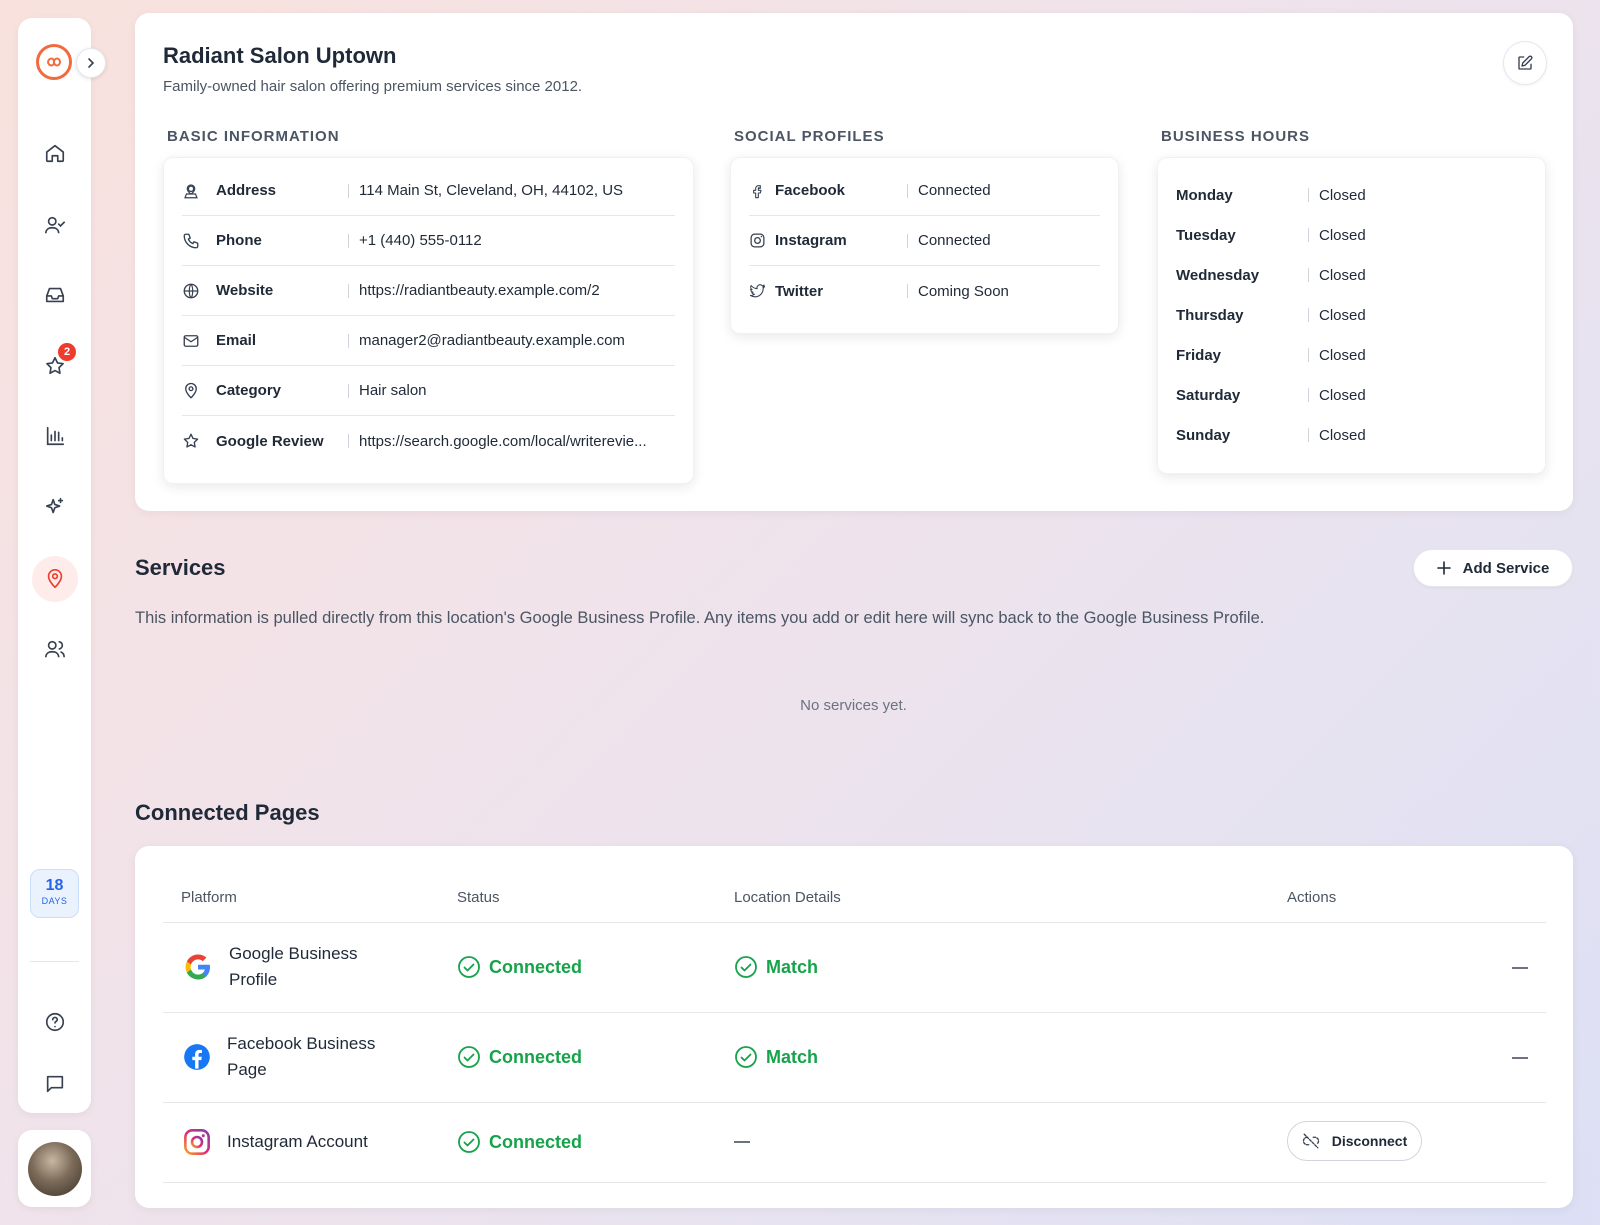 The image size is (1600, 1225). I want to click on disconnect-button: Disconnect, so click(1354, 1141).